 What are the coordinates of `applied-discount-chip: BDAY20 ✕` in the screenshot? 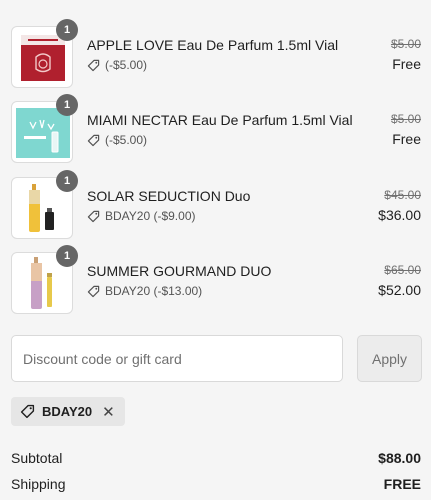 It's located at (68, 411).